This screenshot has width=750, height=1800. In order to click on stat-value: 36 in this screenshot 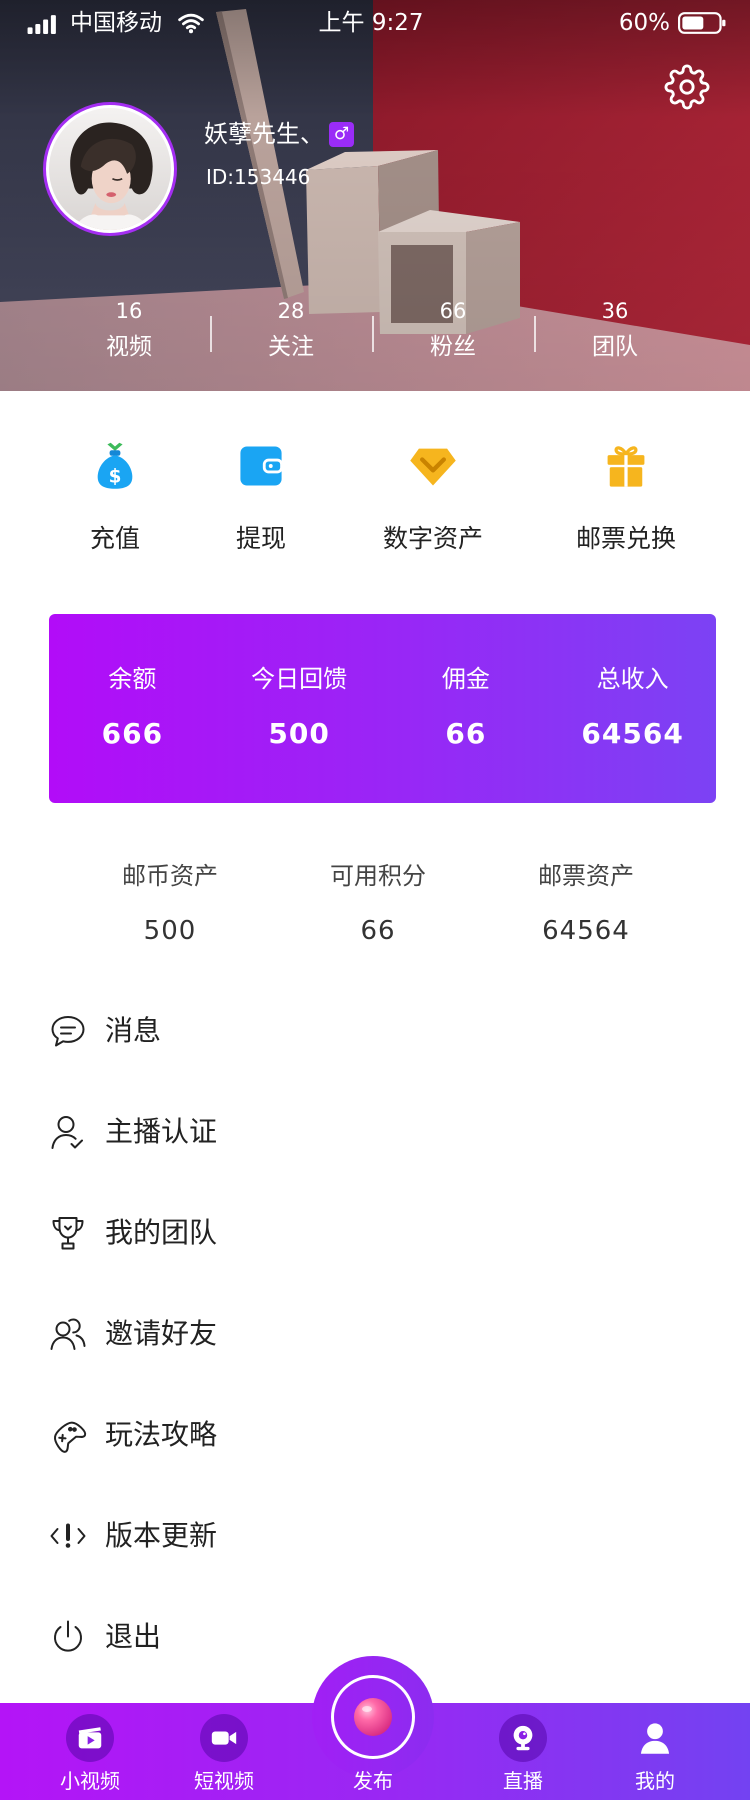, I will do `click(615, 311)`.